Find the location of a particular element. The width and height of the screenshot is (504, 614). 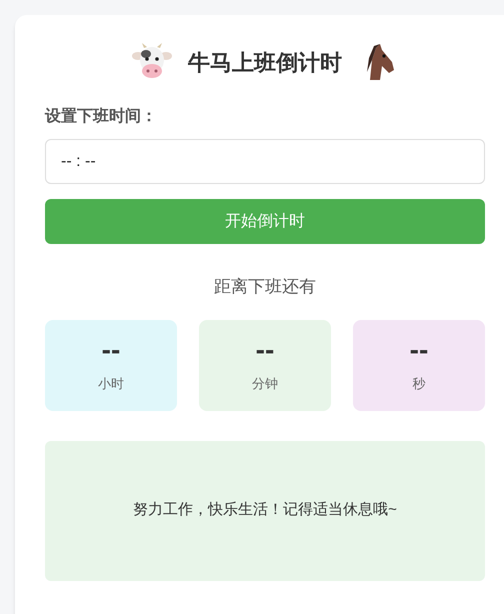

countdown-unit: 分钟 is located at coordinates (265, 384).